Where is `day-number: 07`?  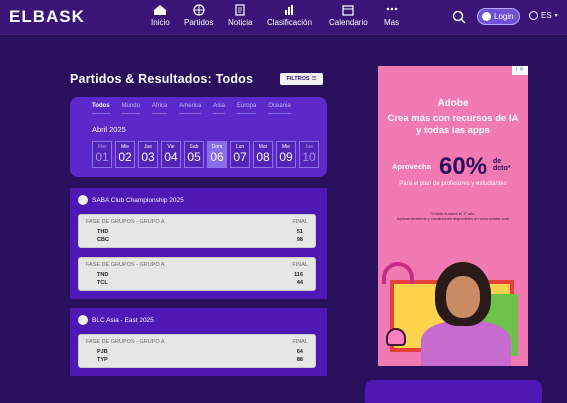 day-number: 07 is located at coordinates (240, 157).